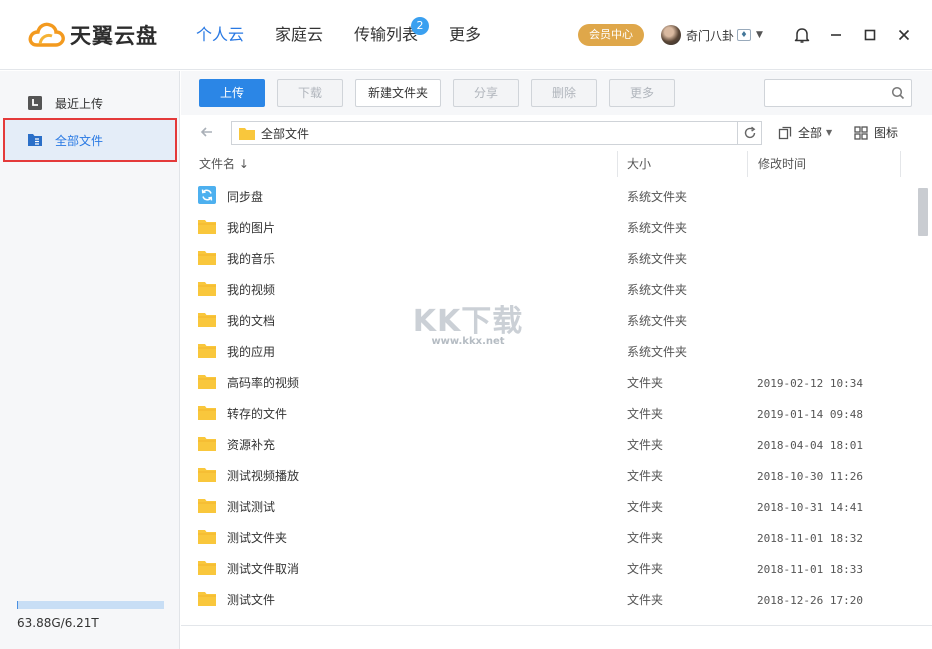 This screenshot has width=932, height=649. Describe the element at coordinates (548, 414) in the screenshot. I see `table-row: 转存的文件 文件夹 2019-01-14 09:48` at that location.